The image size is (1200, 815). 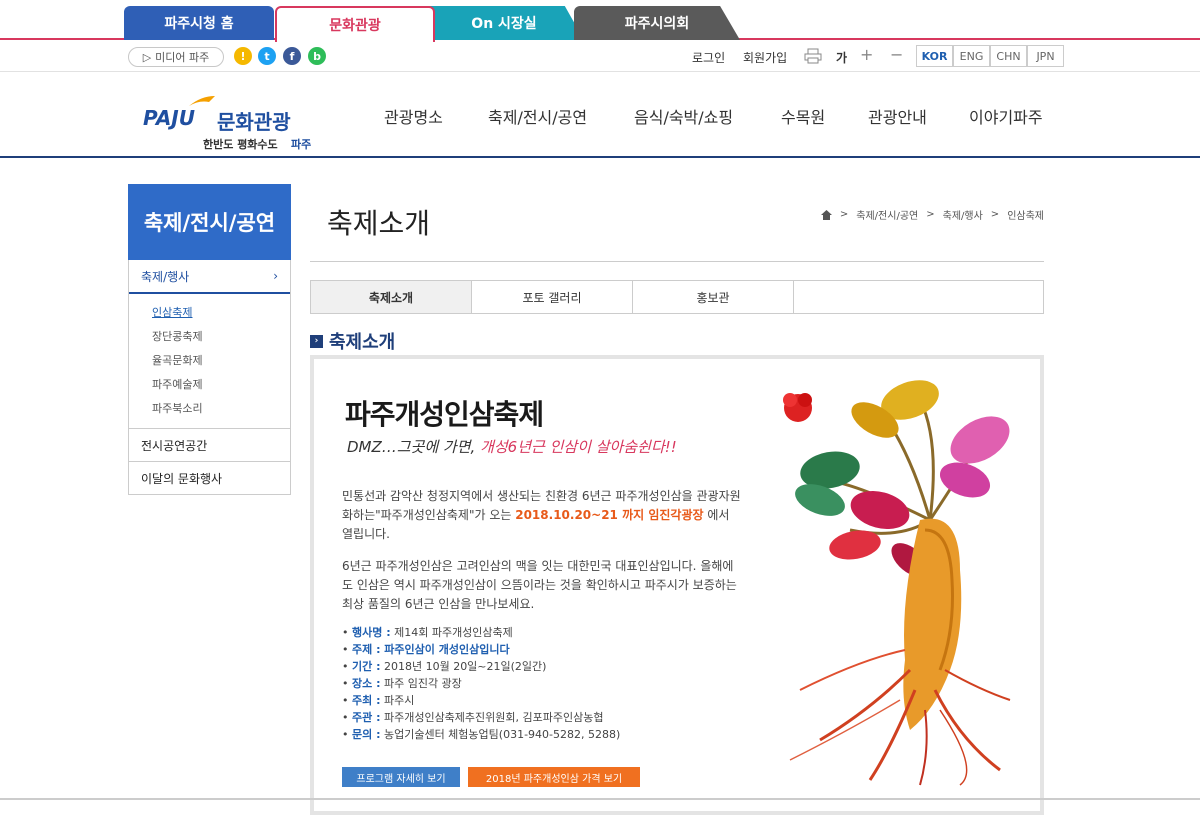 What do you see at coordinates (182, 57) in the screenshot?
I see `media-paju-label: 미디어 파주` at bounding box center [182, 57].